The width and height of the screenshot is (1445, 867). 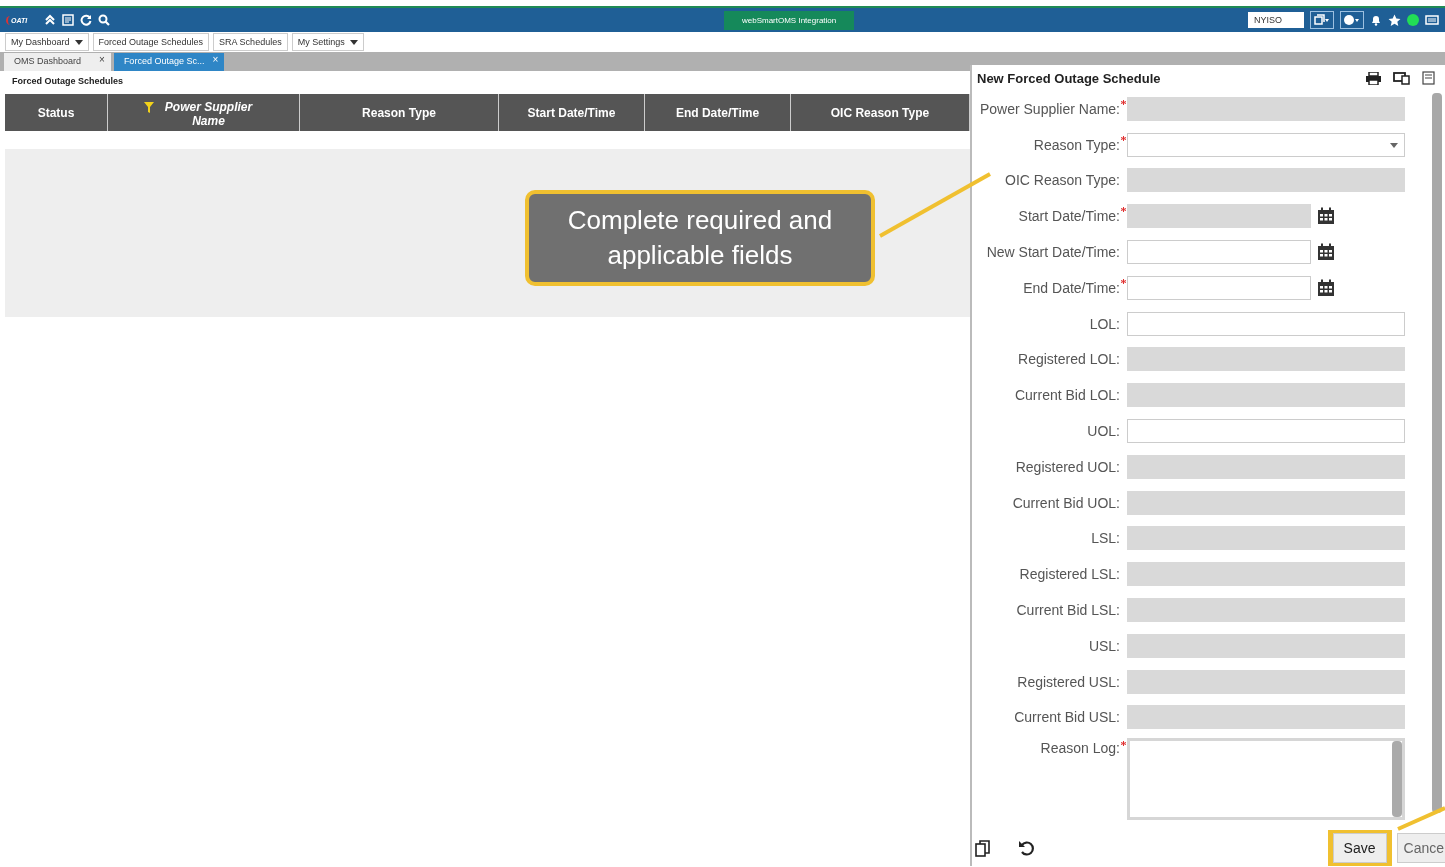 What do you see at coordinates (1394, 20) in the screenshot?
I see `star-icon` at bounding box center [1394, 20].